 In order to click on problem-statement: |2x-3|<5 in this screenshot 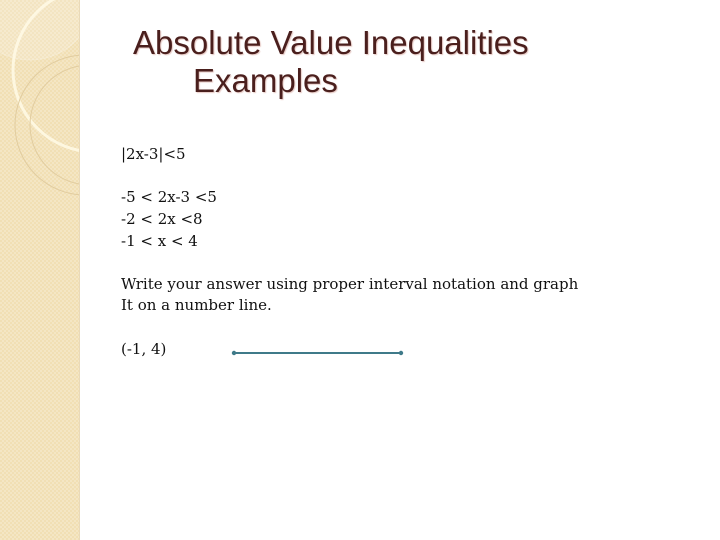, I will do `click(153, 154)`.